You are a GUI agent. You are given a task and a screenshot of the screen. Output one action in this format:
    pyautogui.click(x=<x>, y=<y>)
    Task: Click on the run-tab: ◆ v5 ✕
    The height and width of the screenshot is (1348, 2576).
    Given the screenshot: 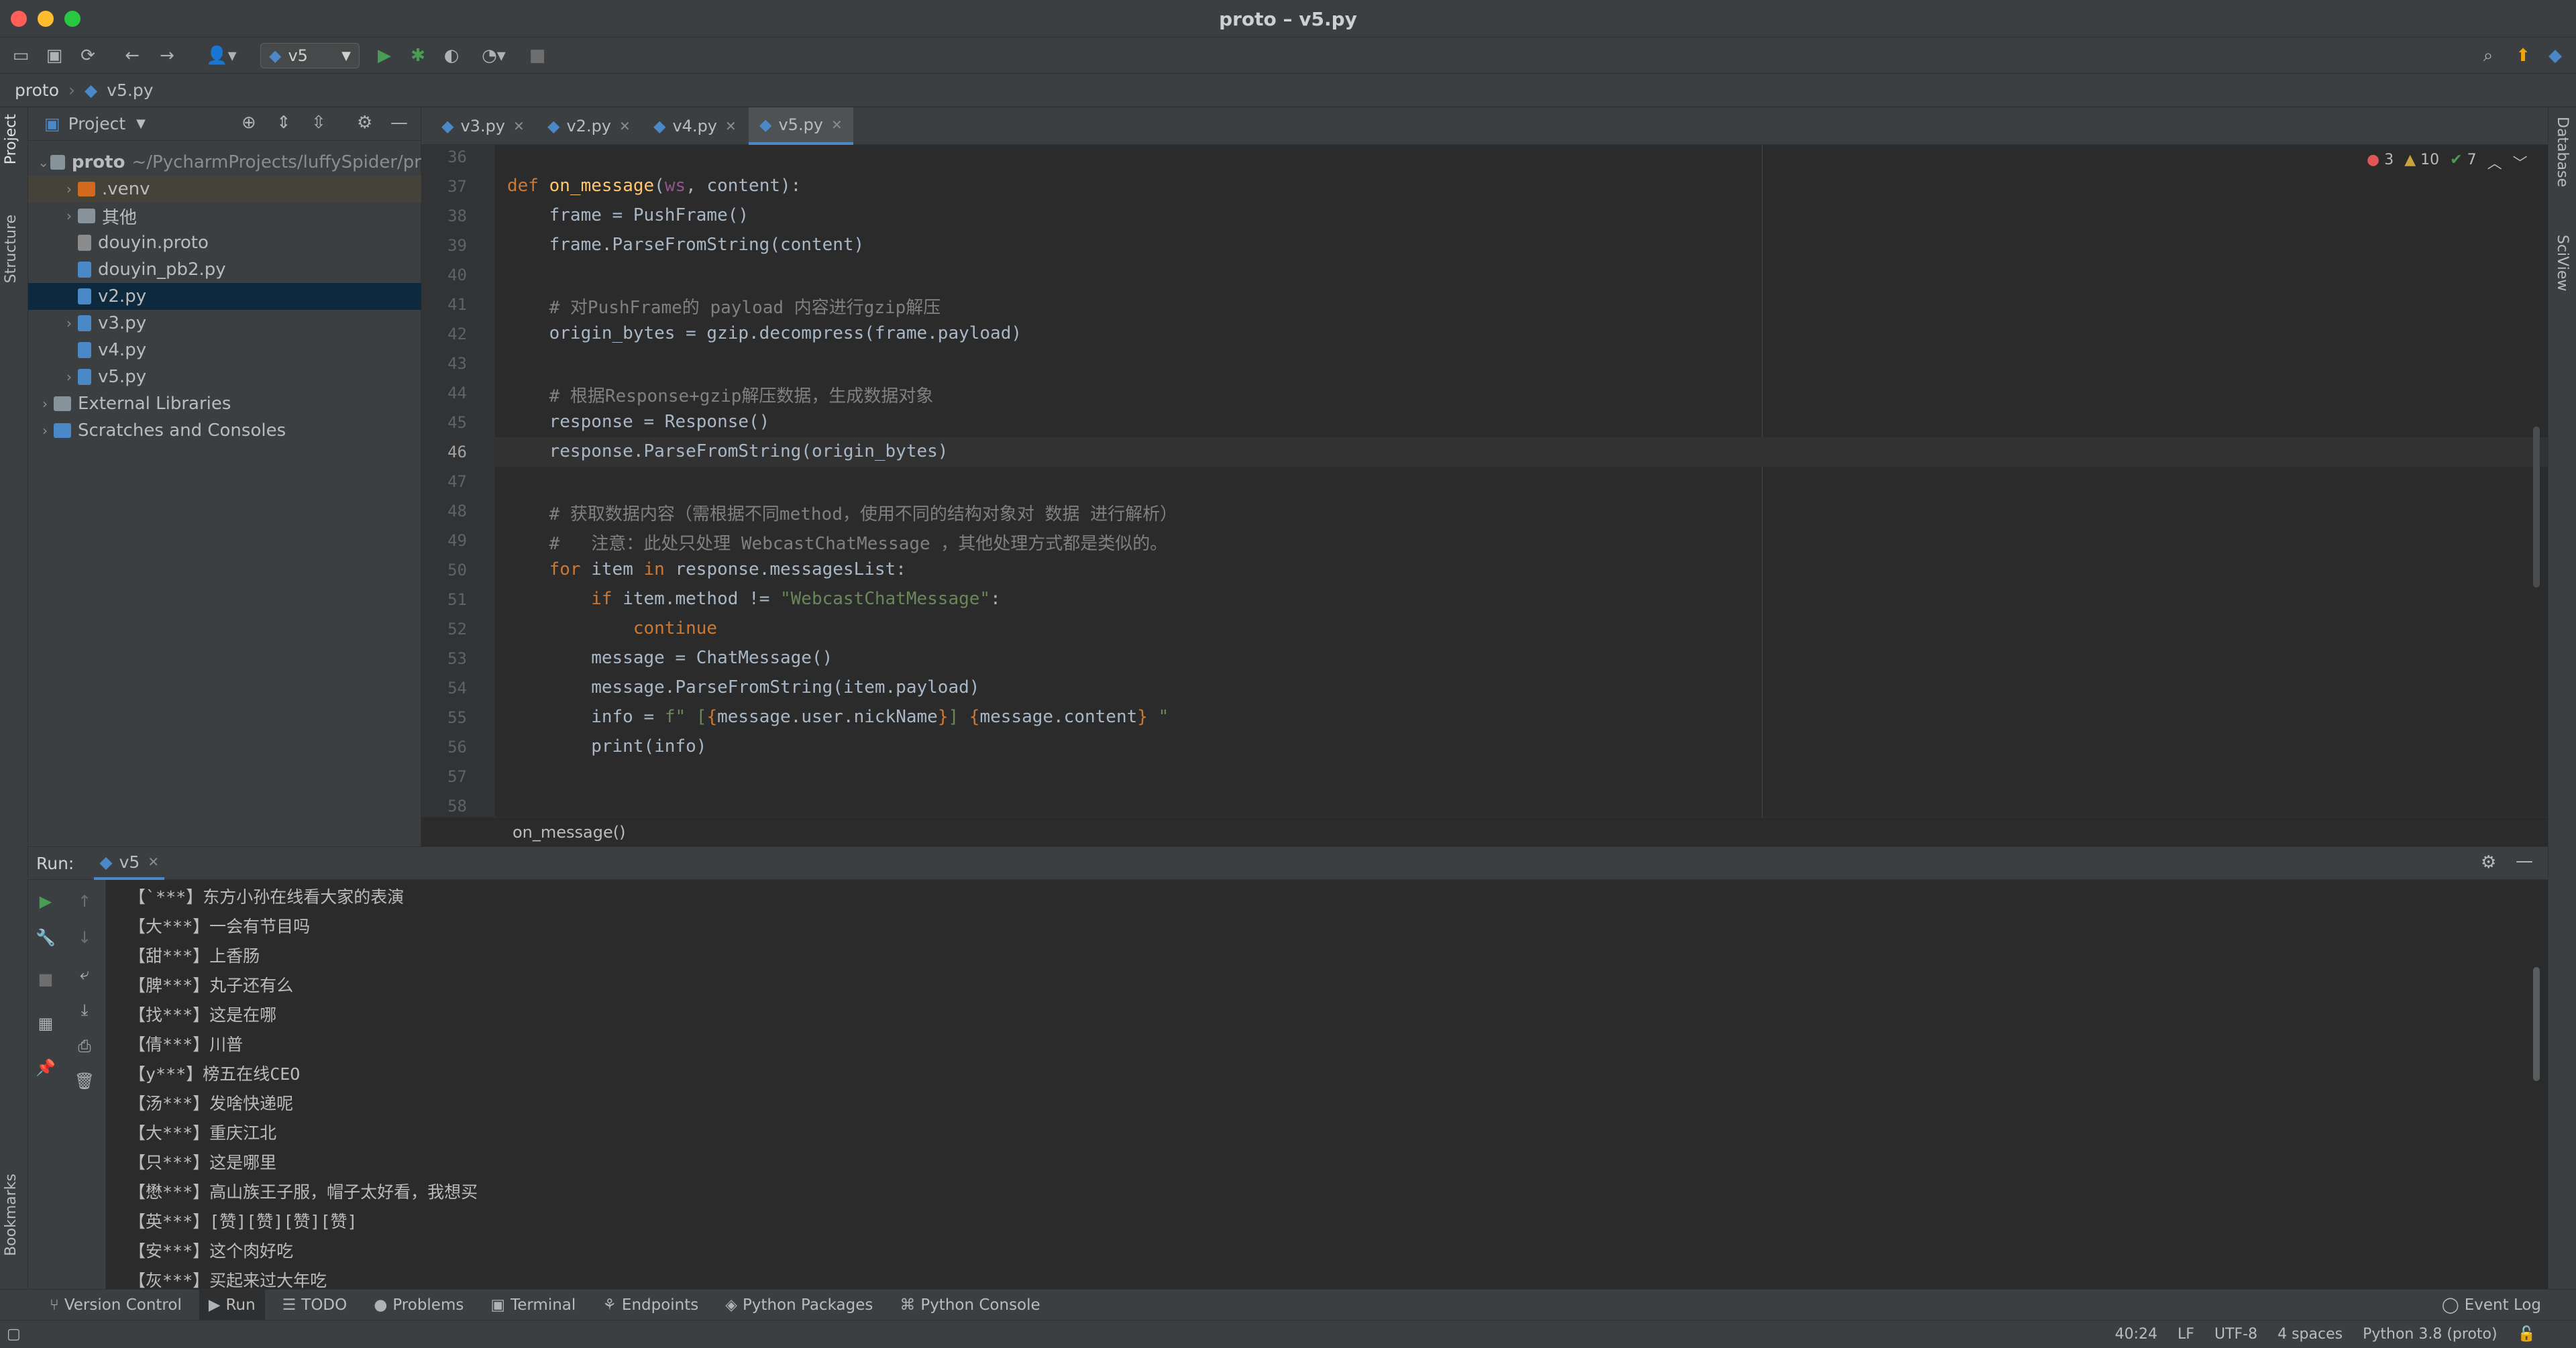 What is the action you would take?
    pyautogui.click(x=129, y=863)
    